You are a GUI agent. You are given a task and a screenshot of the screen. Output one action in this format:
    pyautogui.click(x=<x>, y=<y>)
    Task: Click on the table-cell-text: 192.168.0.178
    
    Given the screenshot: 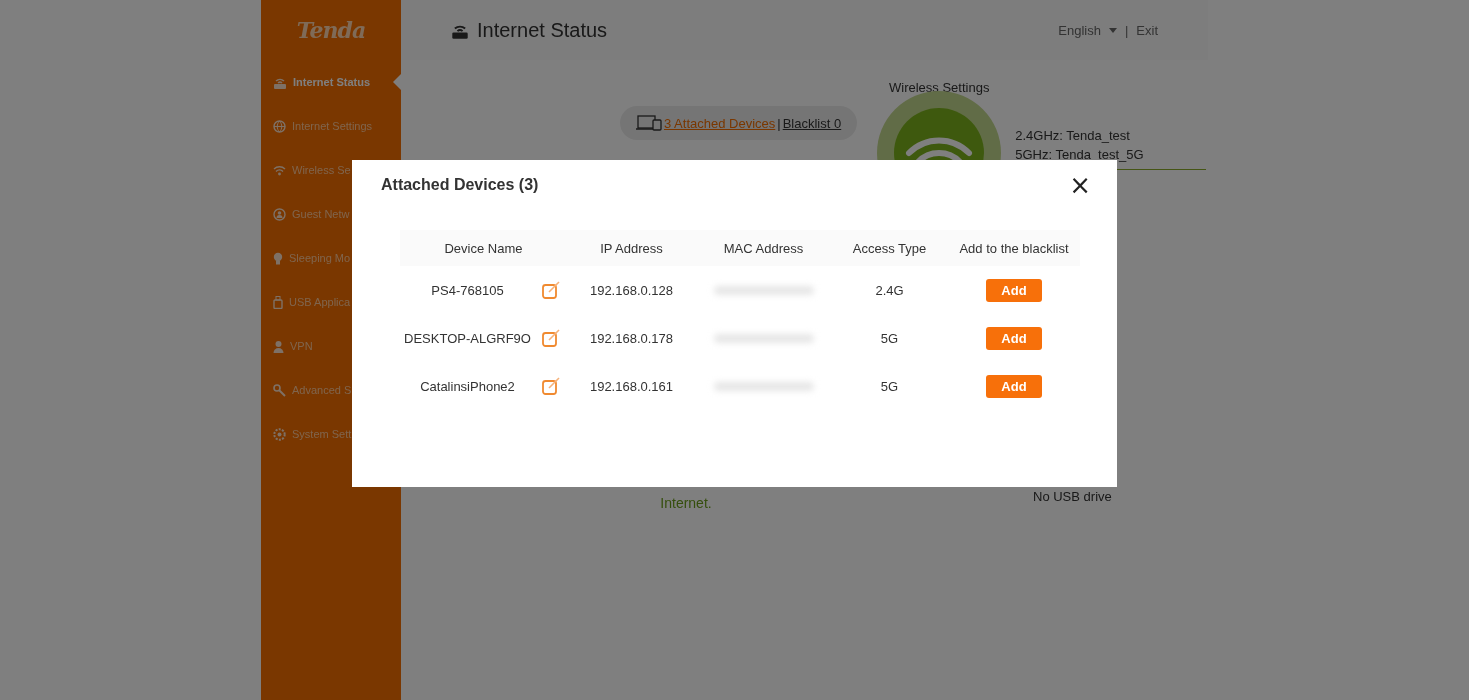 What is the action you would take?
    pyautogui.click(x=631, y=338)
    